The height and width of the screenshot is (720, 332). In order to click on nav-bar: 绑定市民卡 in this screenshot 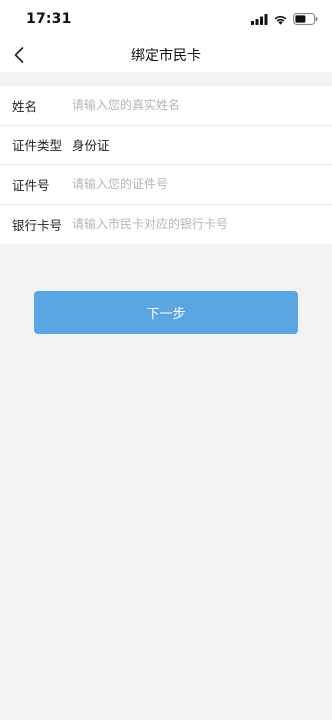, I will do `click(166, 55)`.